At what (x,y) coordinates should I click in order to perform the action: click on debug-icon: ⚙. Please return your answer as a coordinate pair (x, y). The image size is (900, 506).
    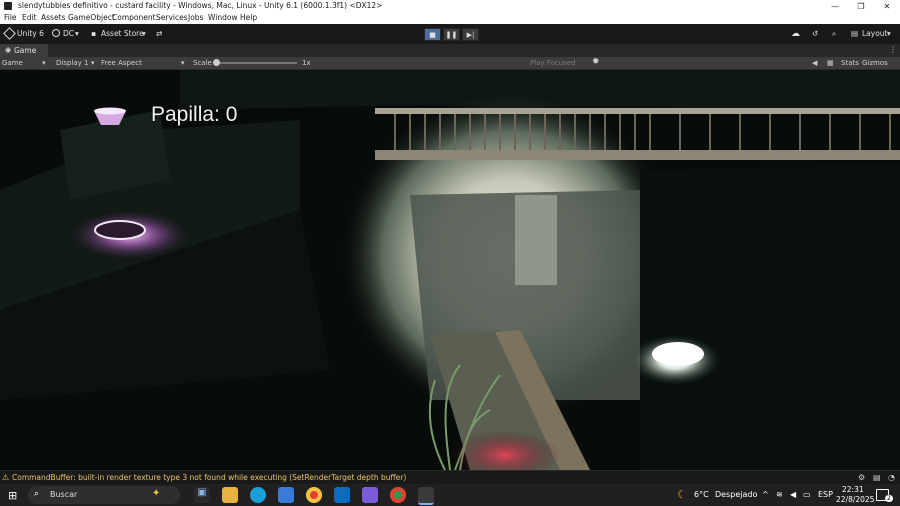
    Looking at the image, I should click on (861, 477).